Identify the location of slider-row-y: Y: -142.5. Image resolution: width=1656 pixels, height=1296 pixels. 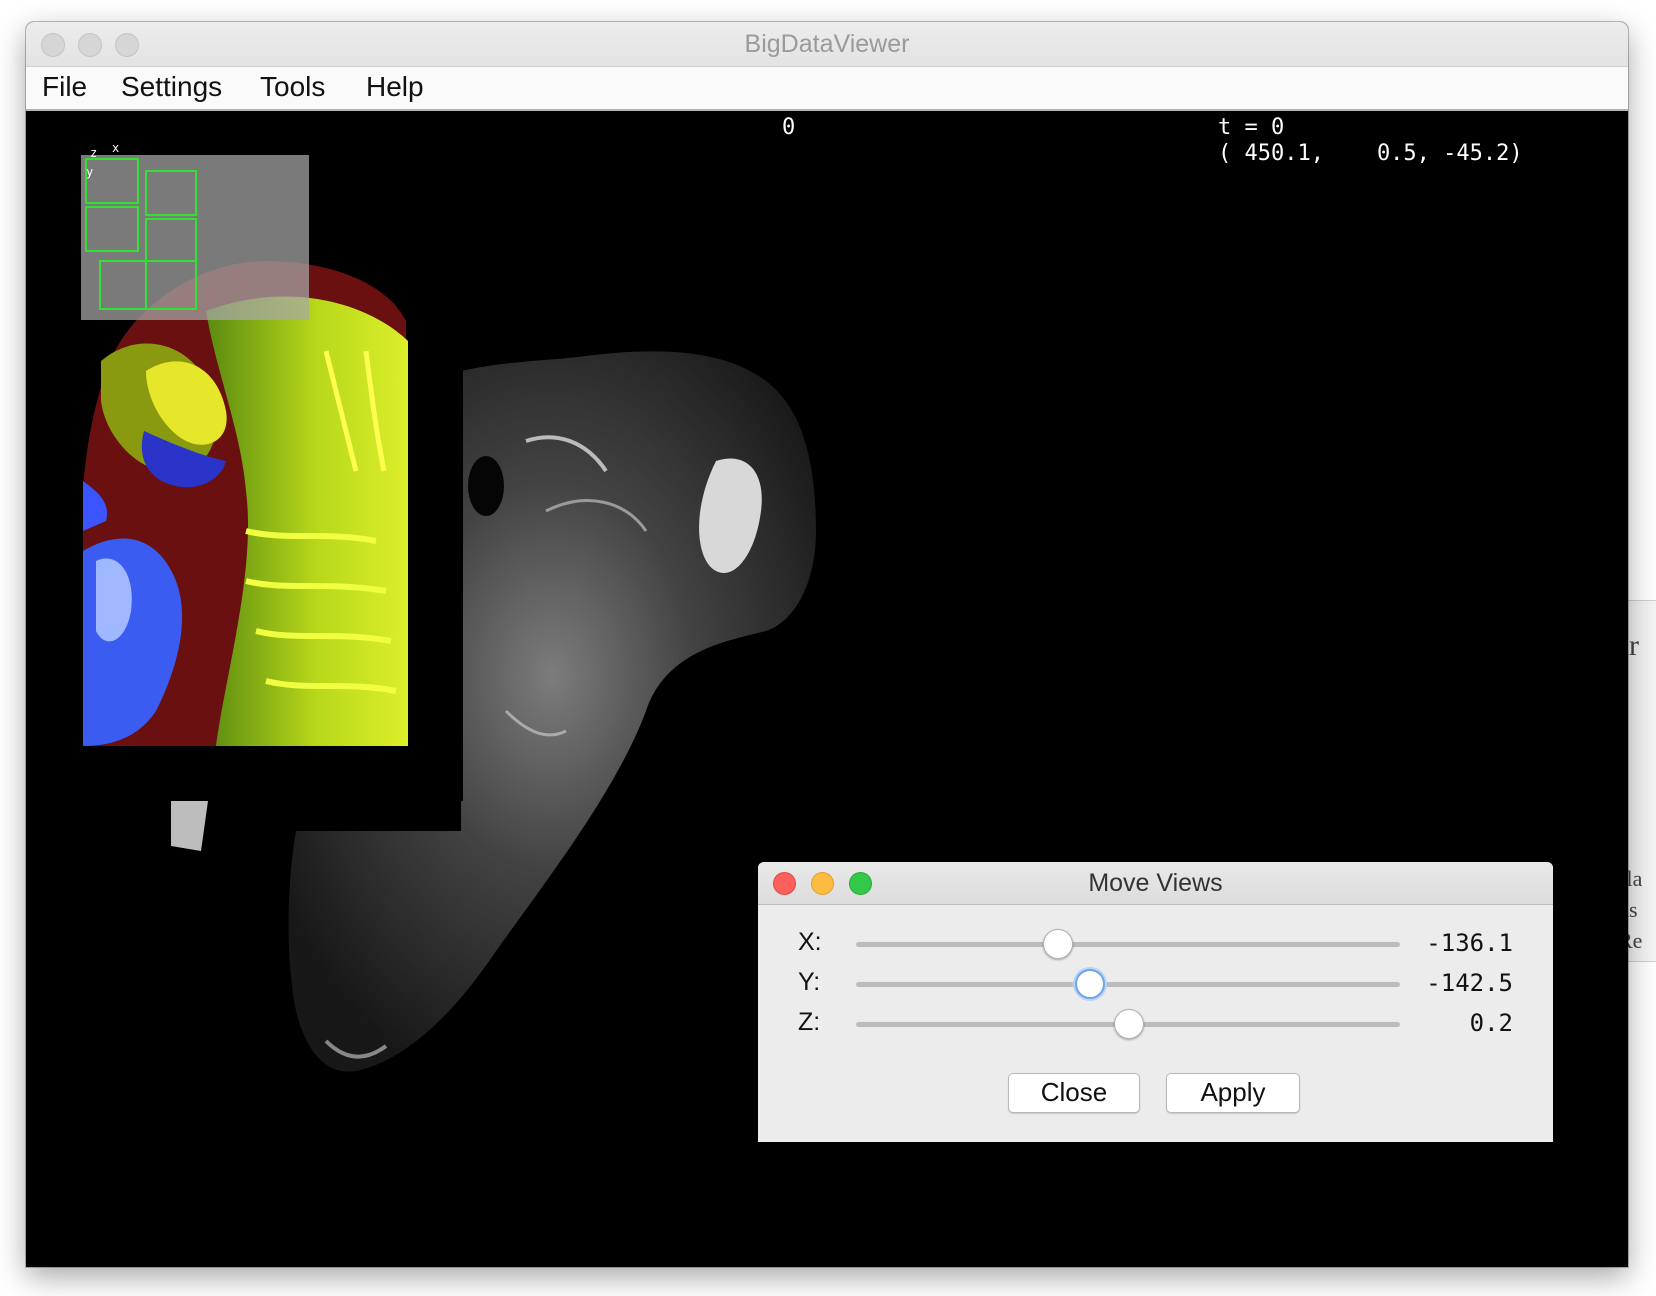
(1155, 984).